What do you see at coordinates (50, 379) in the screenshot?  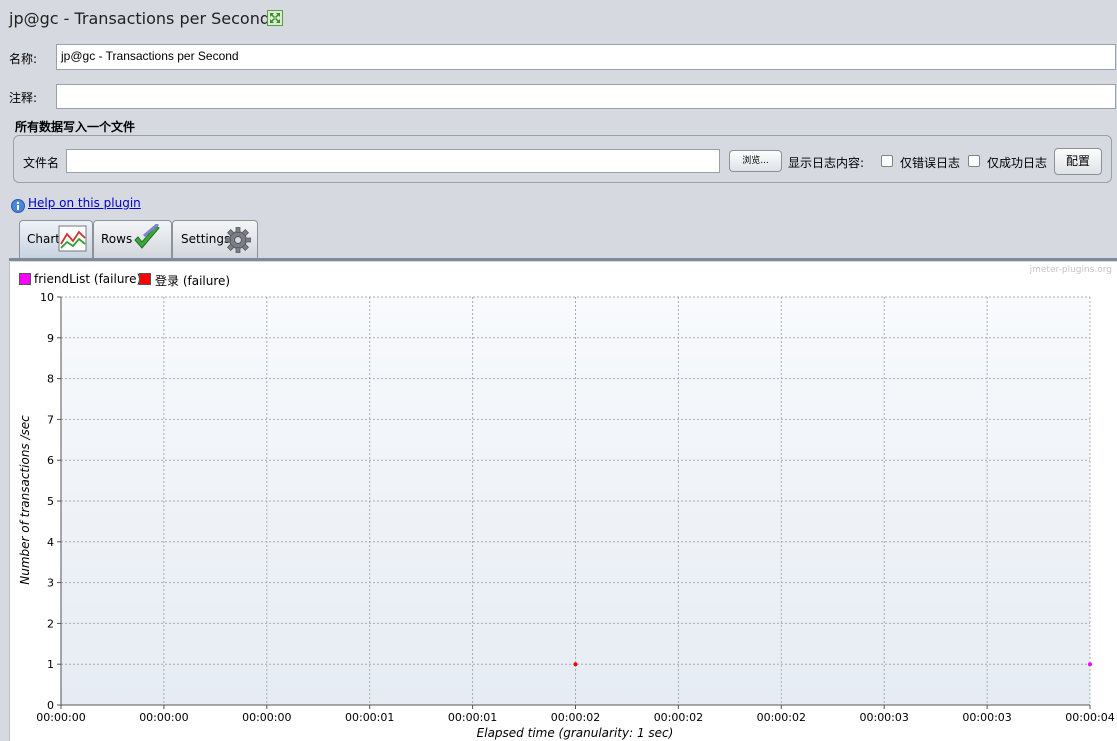 I see `y-tick-label: 8` at bounding box center [50, 379].